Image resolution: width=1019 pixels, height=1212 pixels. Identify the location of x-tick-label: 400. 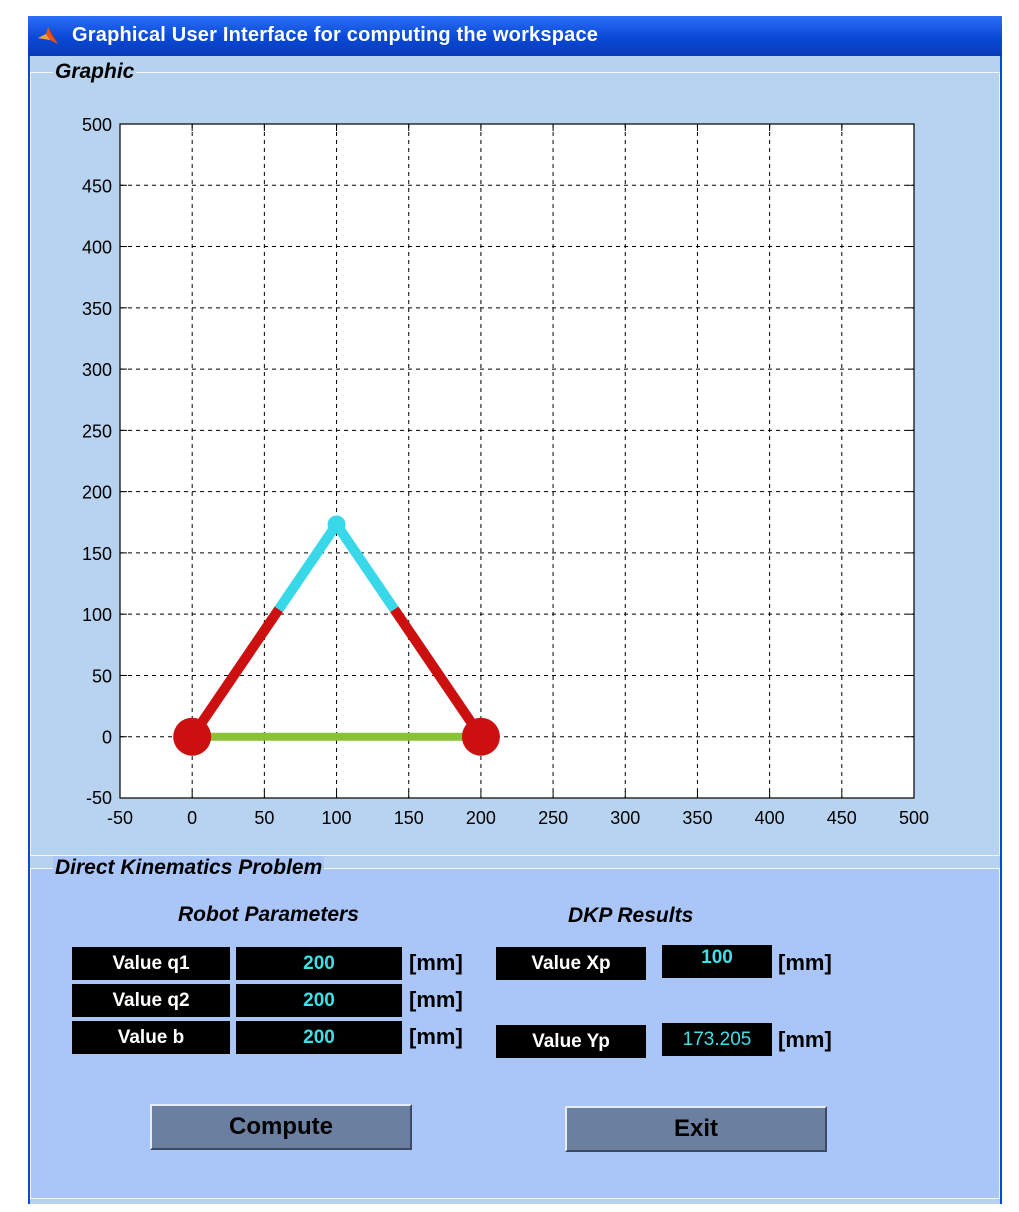
(770, 818).